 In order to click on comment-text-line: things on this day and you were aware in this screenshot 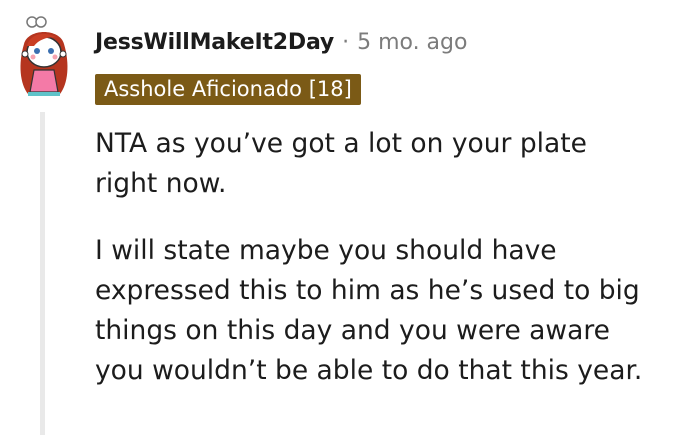, I will do `click(352, 330)`.